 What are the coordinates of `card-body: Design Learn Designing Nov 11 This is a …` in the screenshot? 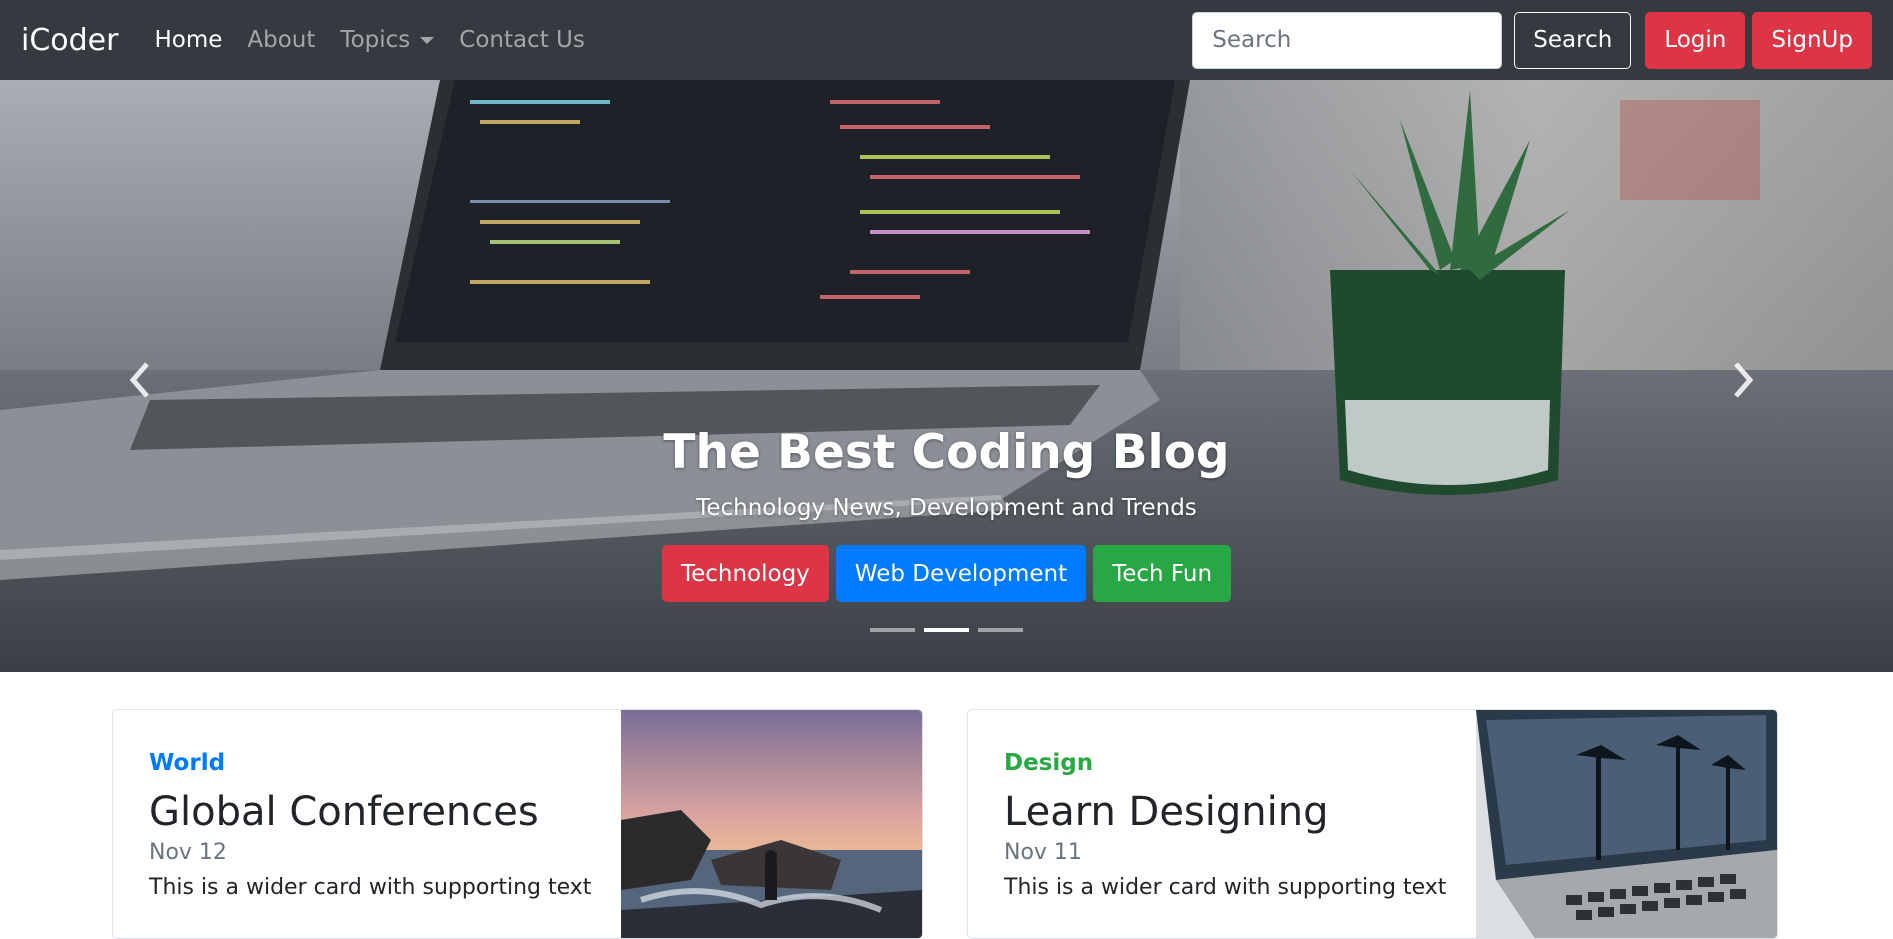 It's located at (1225, 825).